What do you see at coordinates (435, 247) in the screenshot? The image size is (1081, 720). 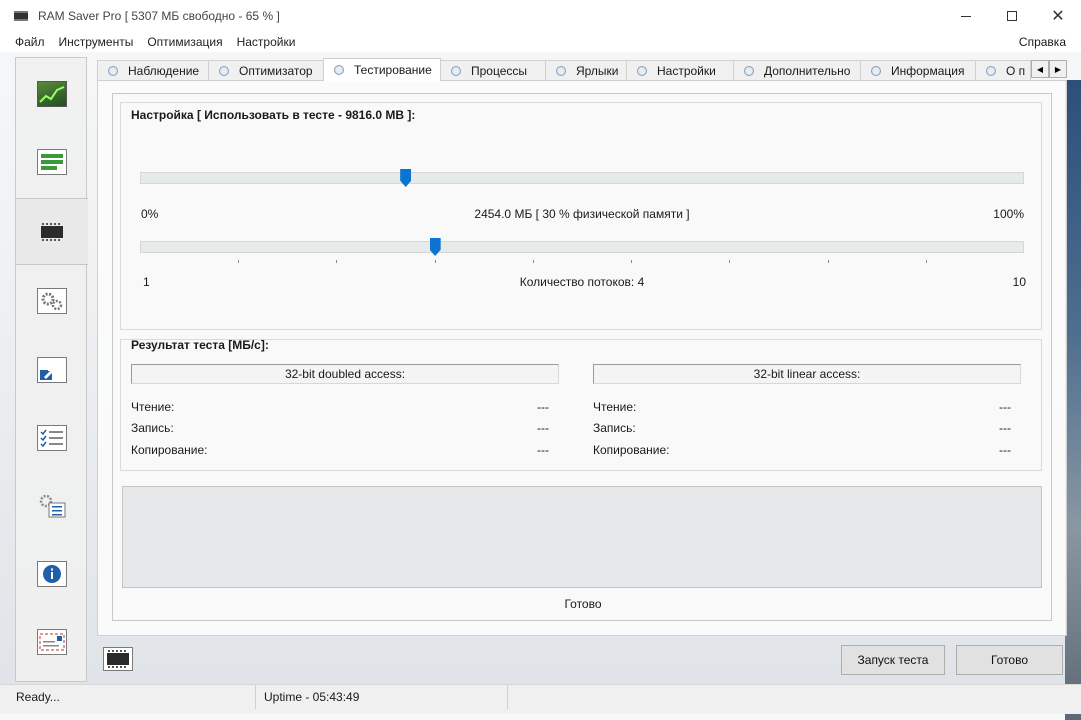 I see `threads-slider-thumb` at bounding box center [435, 247].